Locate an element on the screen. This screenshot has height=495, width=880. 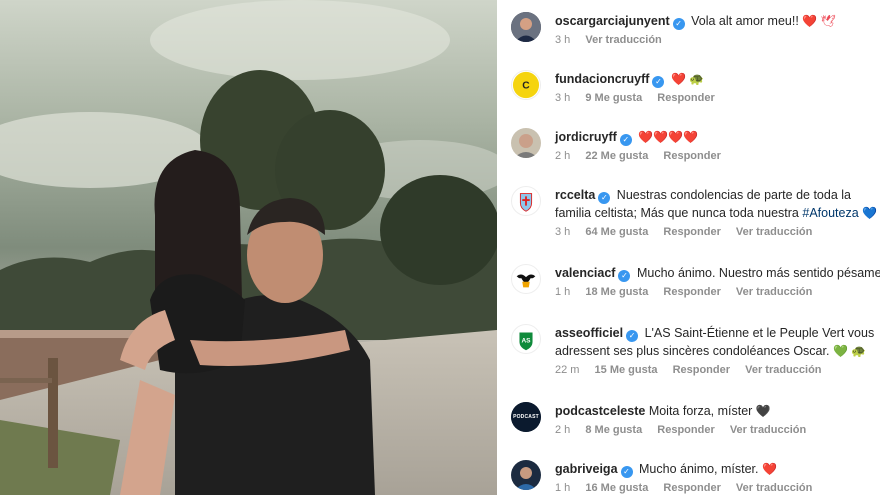
comment-username: rccelta is located at coordinates (575, 195).